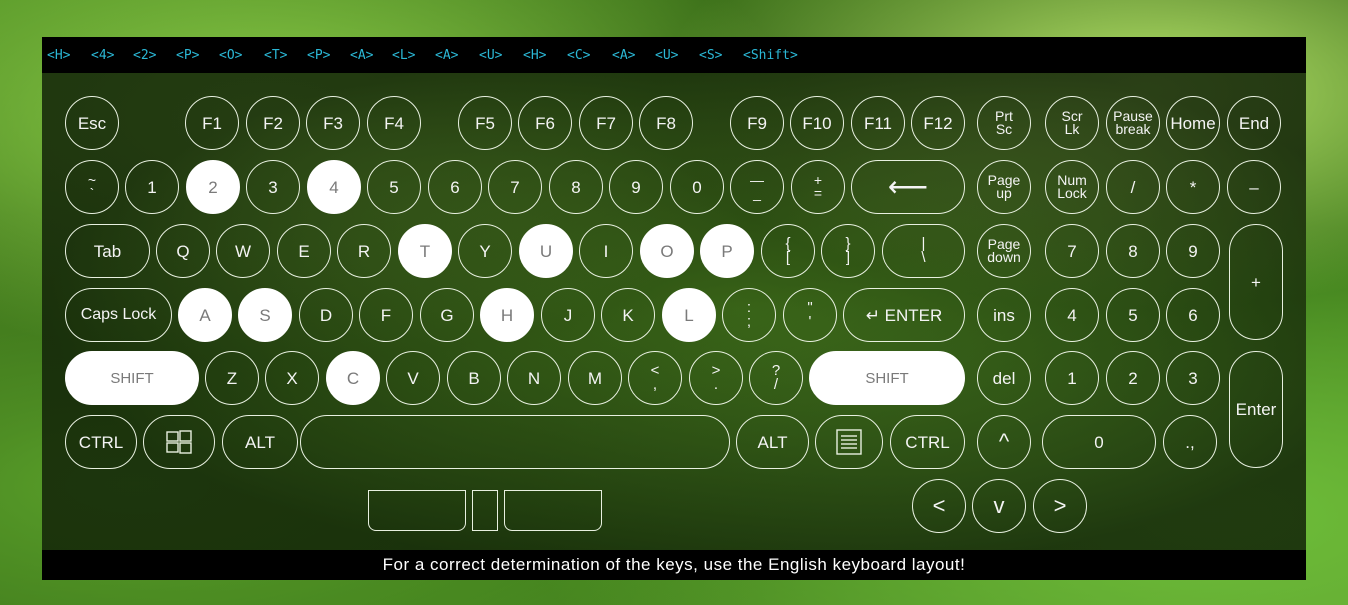 The image size is (1348, 605). What do you see at coordinates (849, 442) in the screenshot?
I see `key-context-menu` at bounding box center [849, 442].